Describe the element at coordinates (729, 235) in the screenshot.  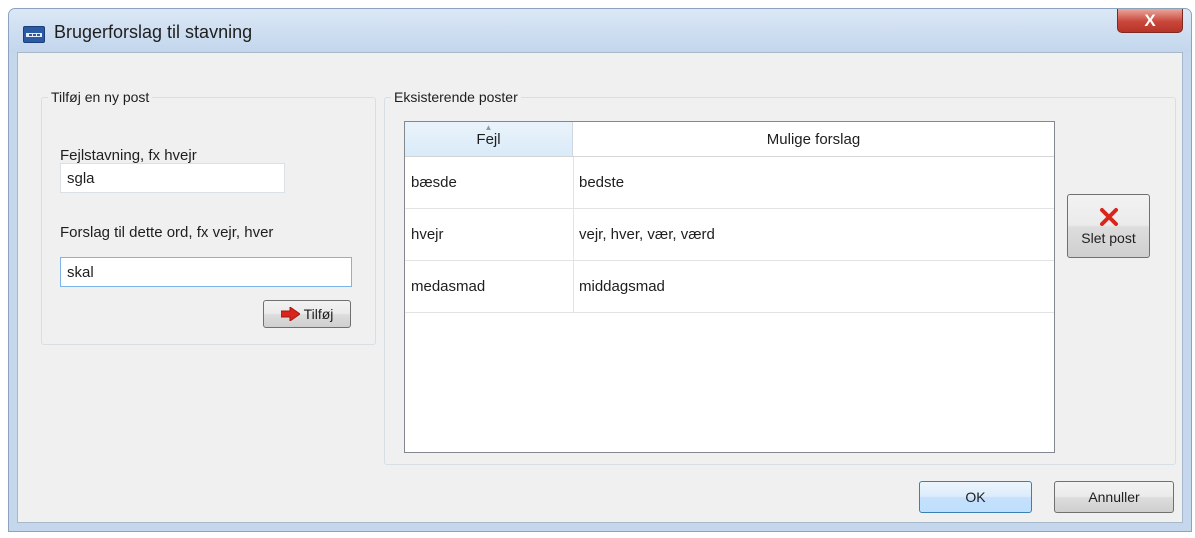
I see `table-row: hvejr vejr, hver, vær, værd` at that location.